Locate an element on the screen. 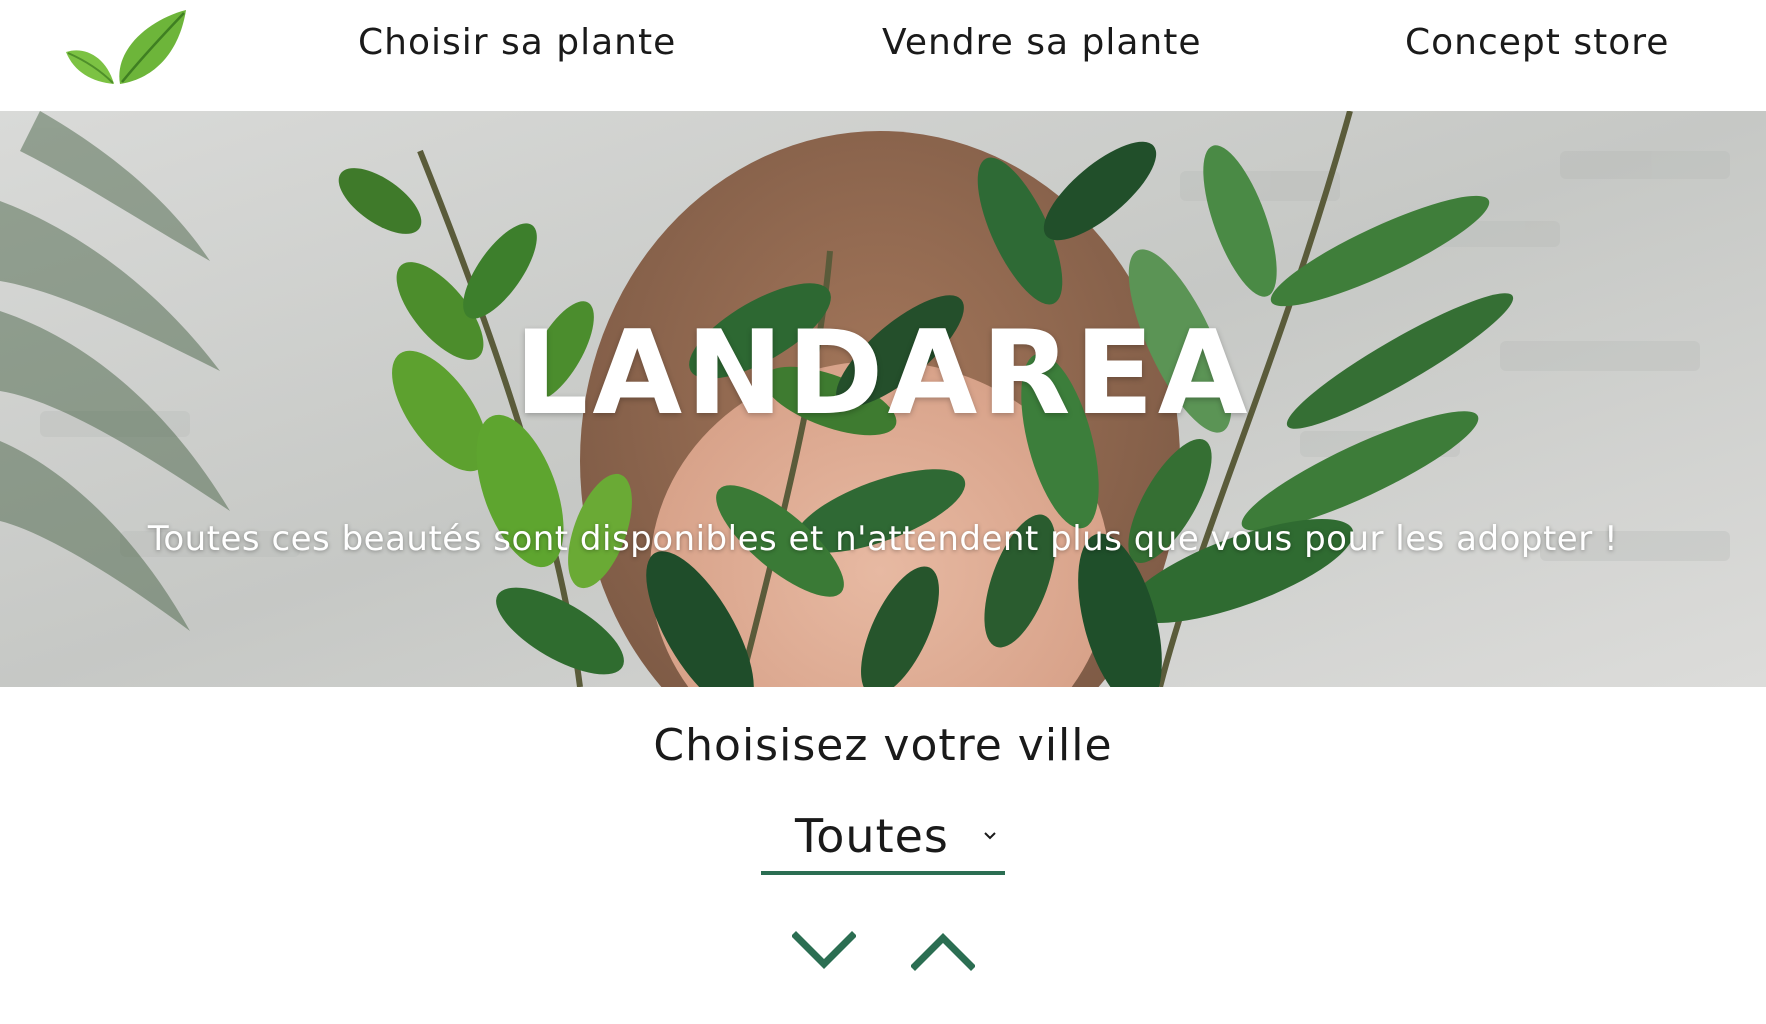  nav-choisir-plante: Choisir sa plante is located at coordinates (517, 42).